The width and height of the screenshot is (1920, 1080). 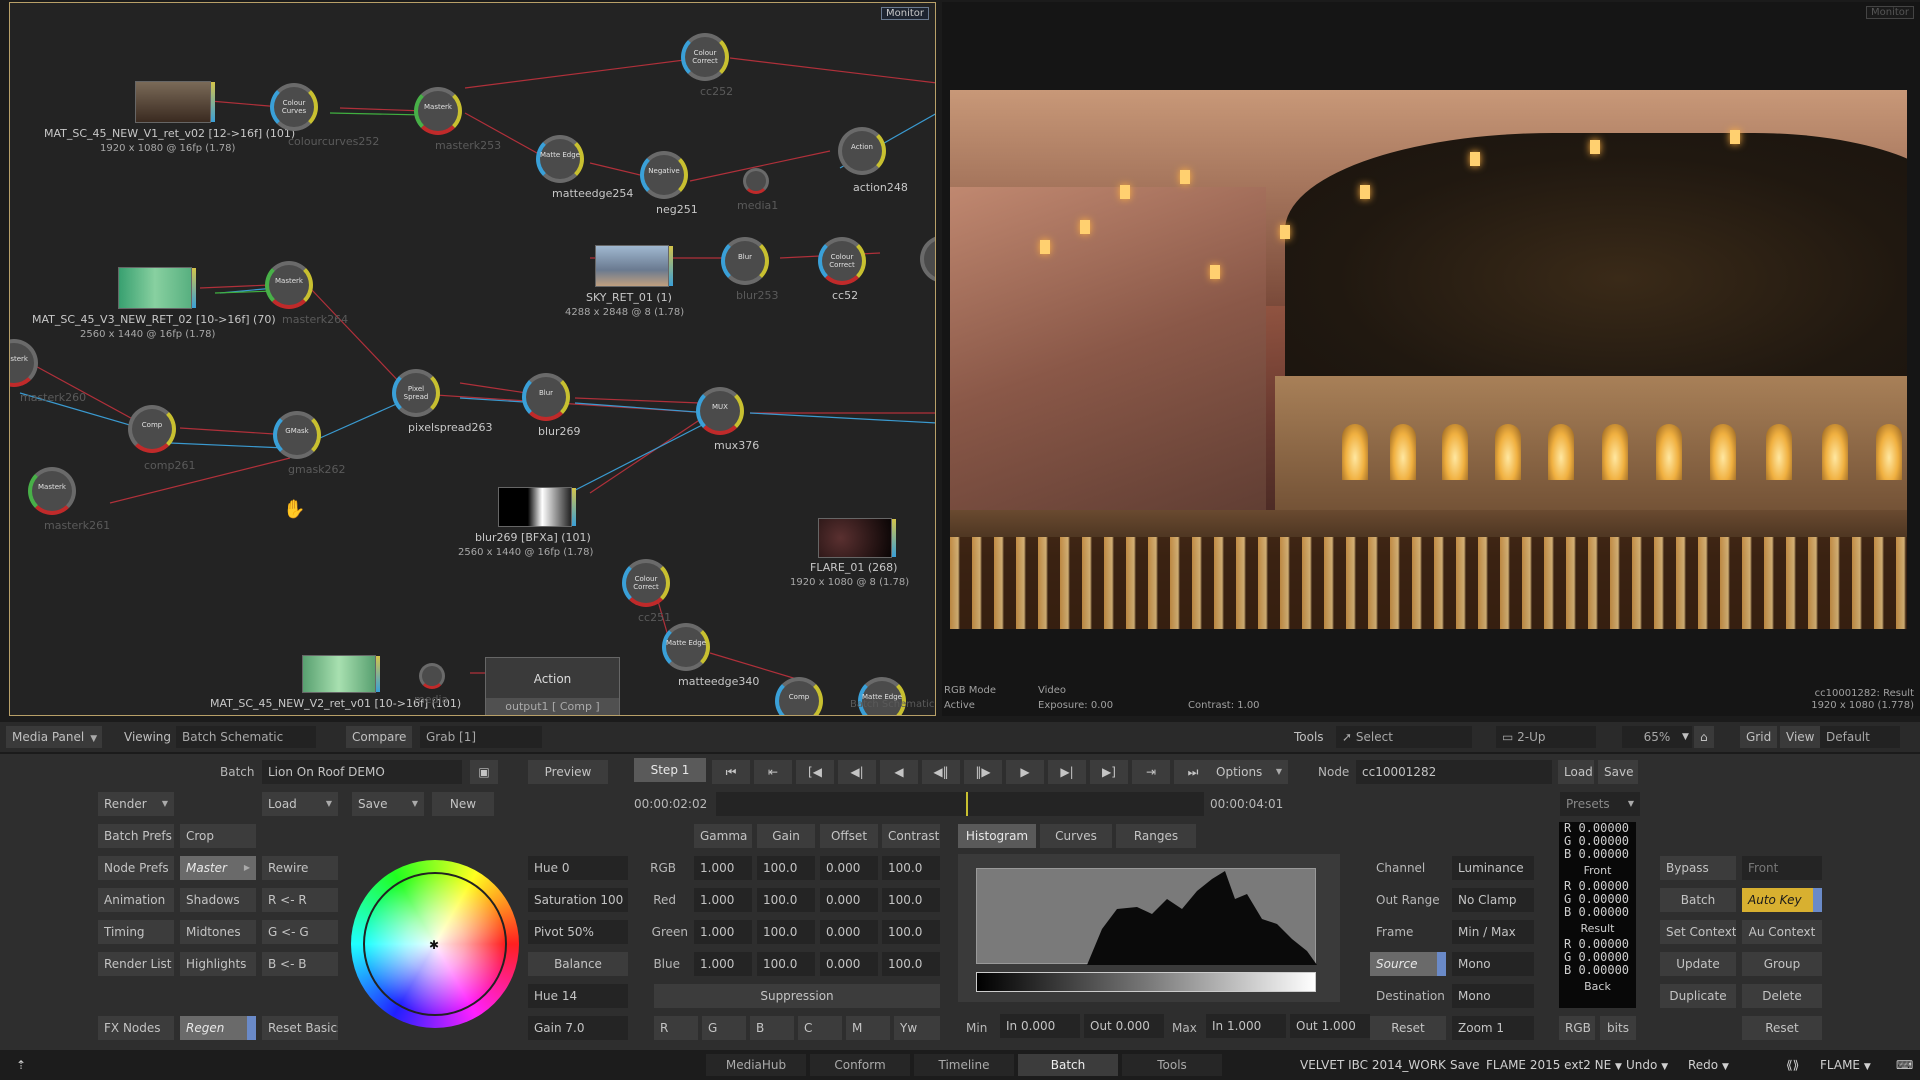 What do you see at coordinates (1618, 772) in the screenshot?
I see `save-node-button: Save` at bounding box center [1618, 772].